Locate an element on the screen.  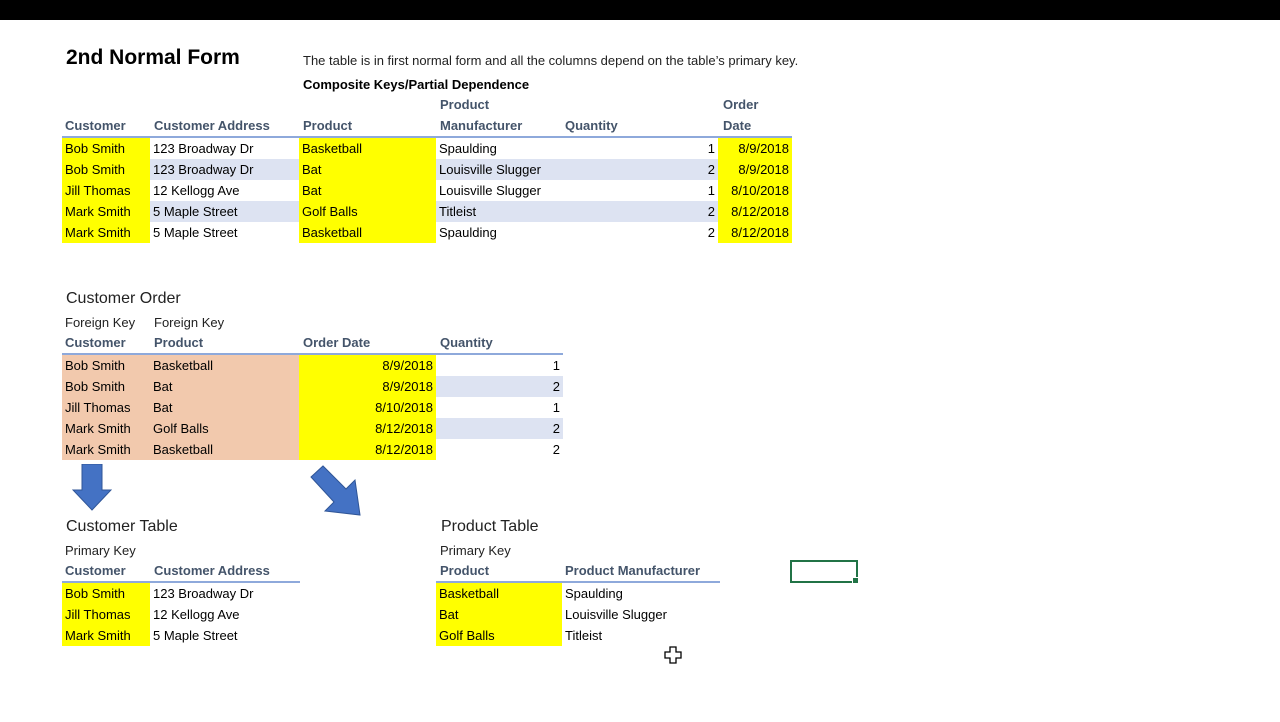
header-order-date-line1: Order is located at coordinates (741, 104).